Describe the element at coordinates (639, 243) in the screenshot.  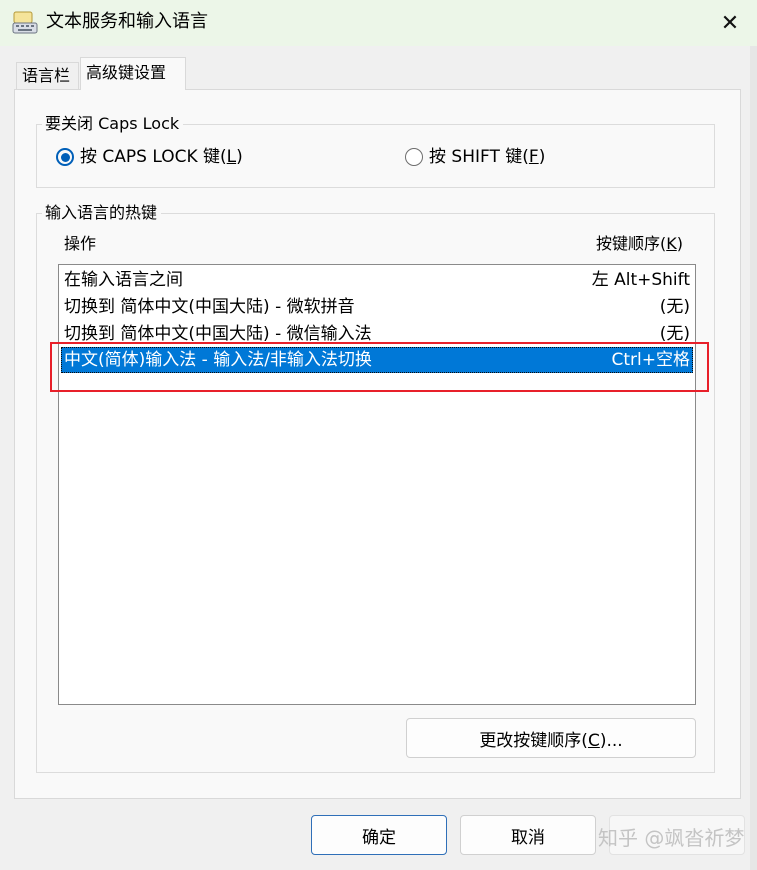
I see `column-header-key-sequence: 按键顺序(K)` at that location.